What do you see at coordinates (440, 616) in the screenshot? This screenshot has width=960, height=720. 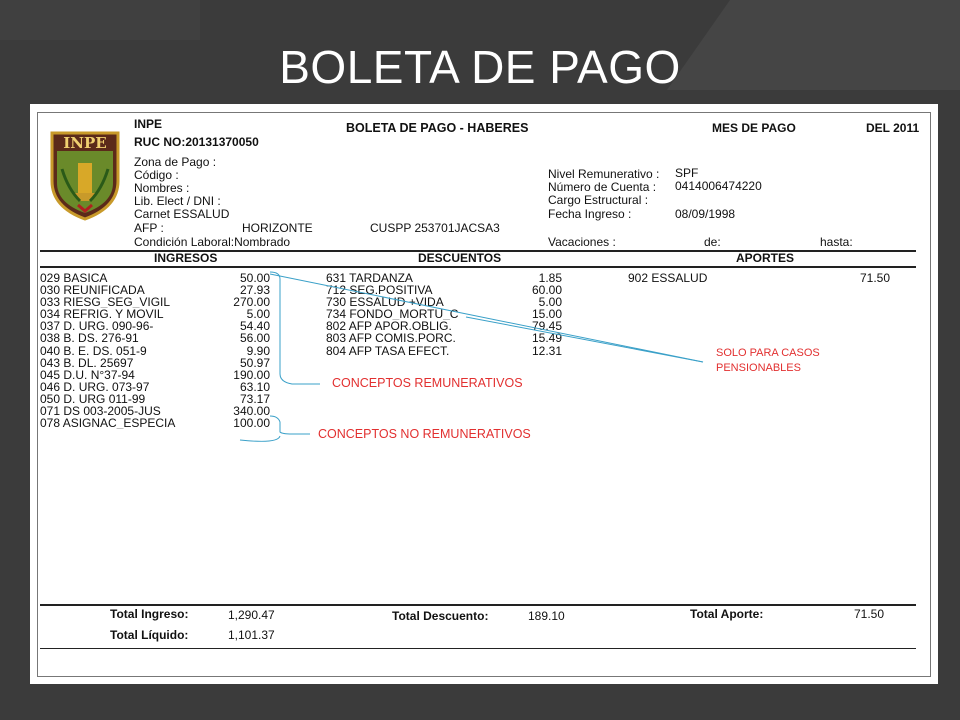 I see `total-descuento-label: Total Descuento:` at bounding box center [440, 616].